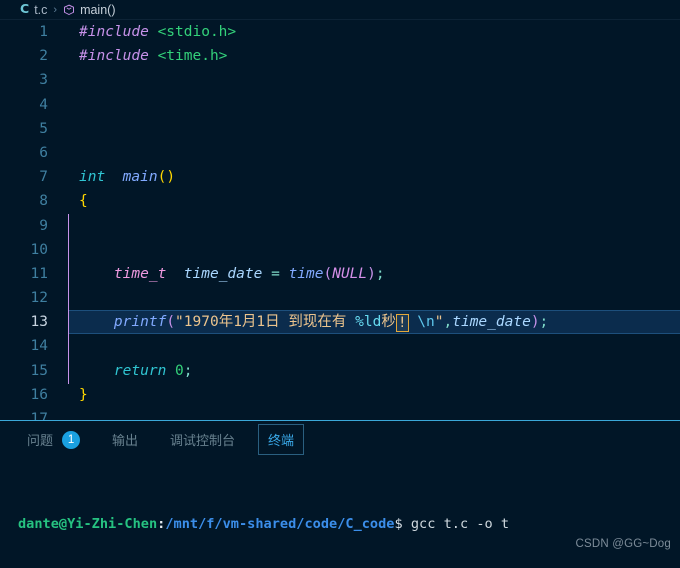 The image size is (680, 568). What do you see at coordinates (39, 298) in the screenshot?
I see `line-number: 12` at bounding box center [39, 298].